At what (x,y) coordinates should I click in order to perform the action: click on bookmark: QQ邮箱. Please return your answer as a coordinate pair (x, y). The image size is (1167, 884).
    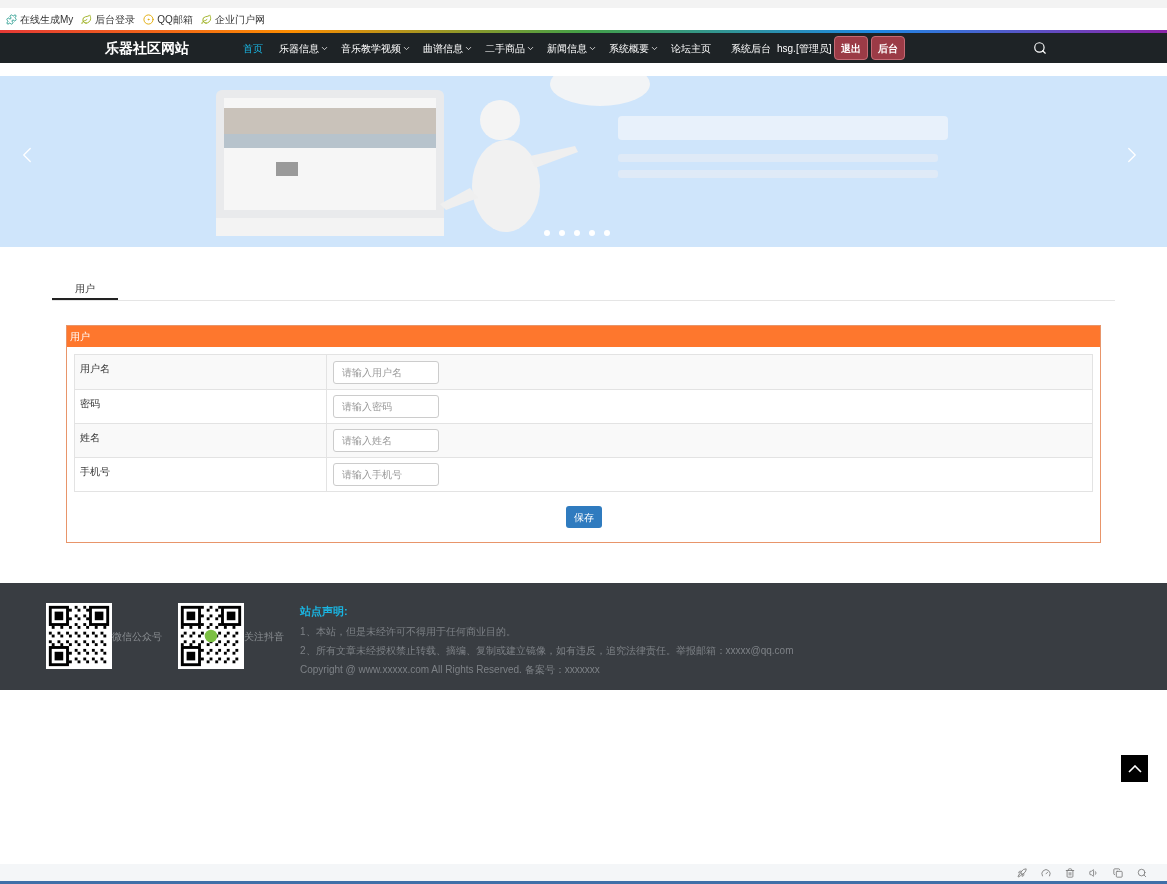
    Looking at the image, I should click on (168, 19).